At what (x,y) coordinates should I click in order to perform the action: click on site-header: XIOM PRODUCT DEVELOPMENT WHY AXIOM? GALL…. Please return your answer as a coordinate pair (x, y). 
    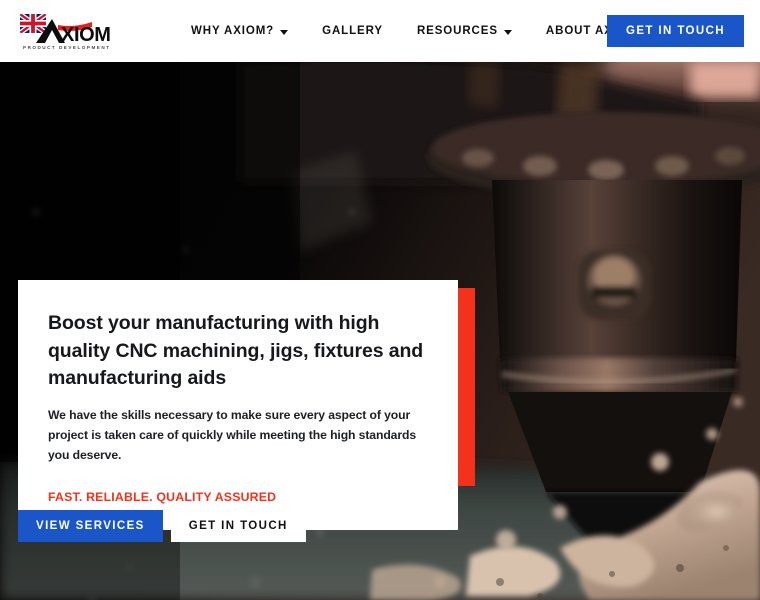
    Looking at the image, I should click on (380, 31).